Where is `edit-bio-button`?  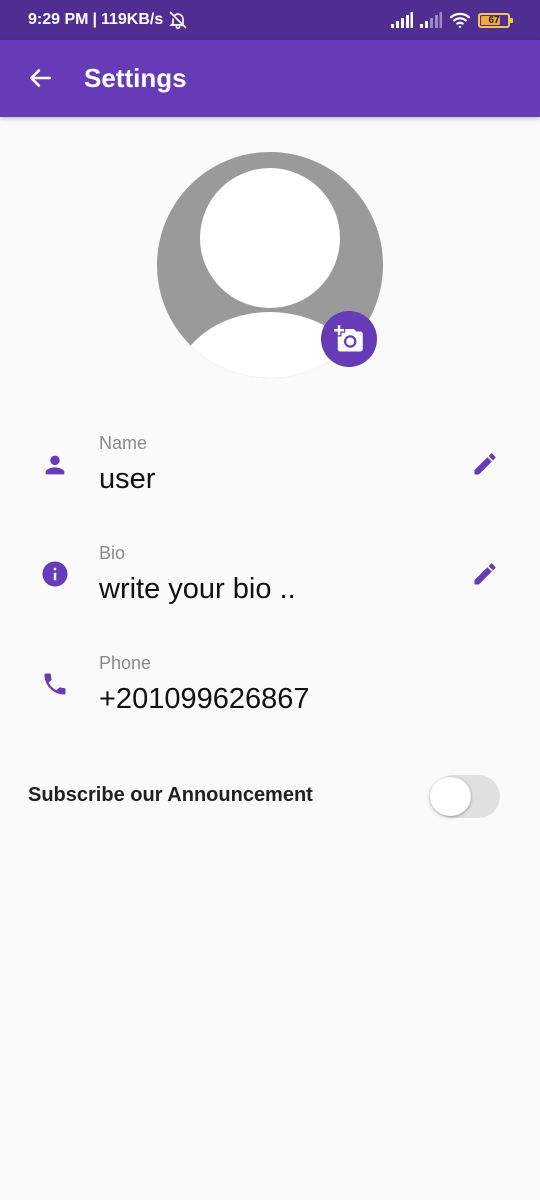
edit-bio-button is located at coordinates (485, 574).